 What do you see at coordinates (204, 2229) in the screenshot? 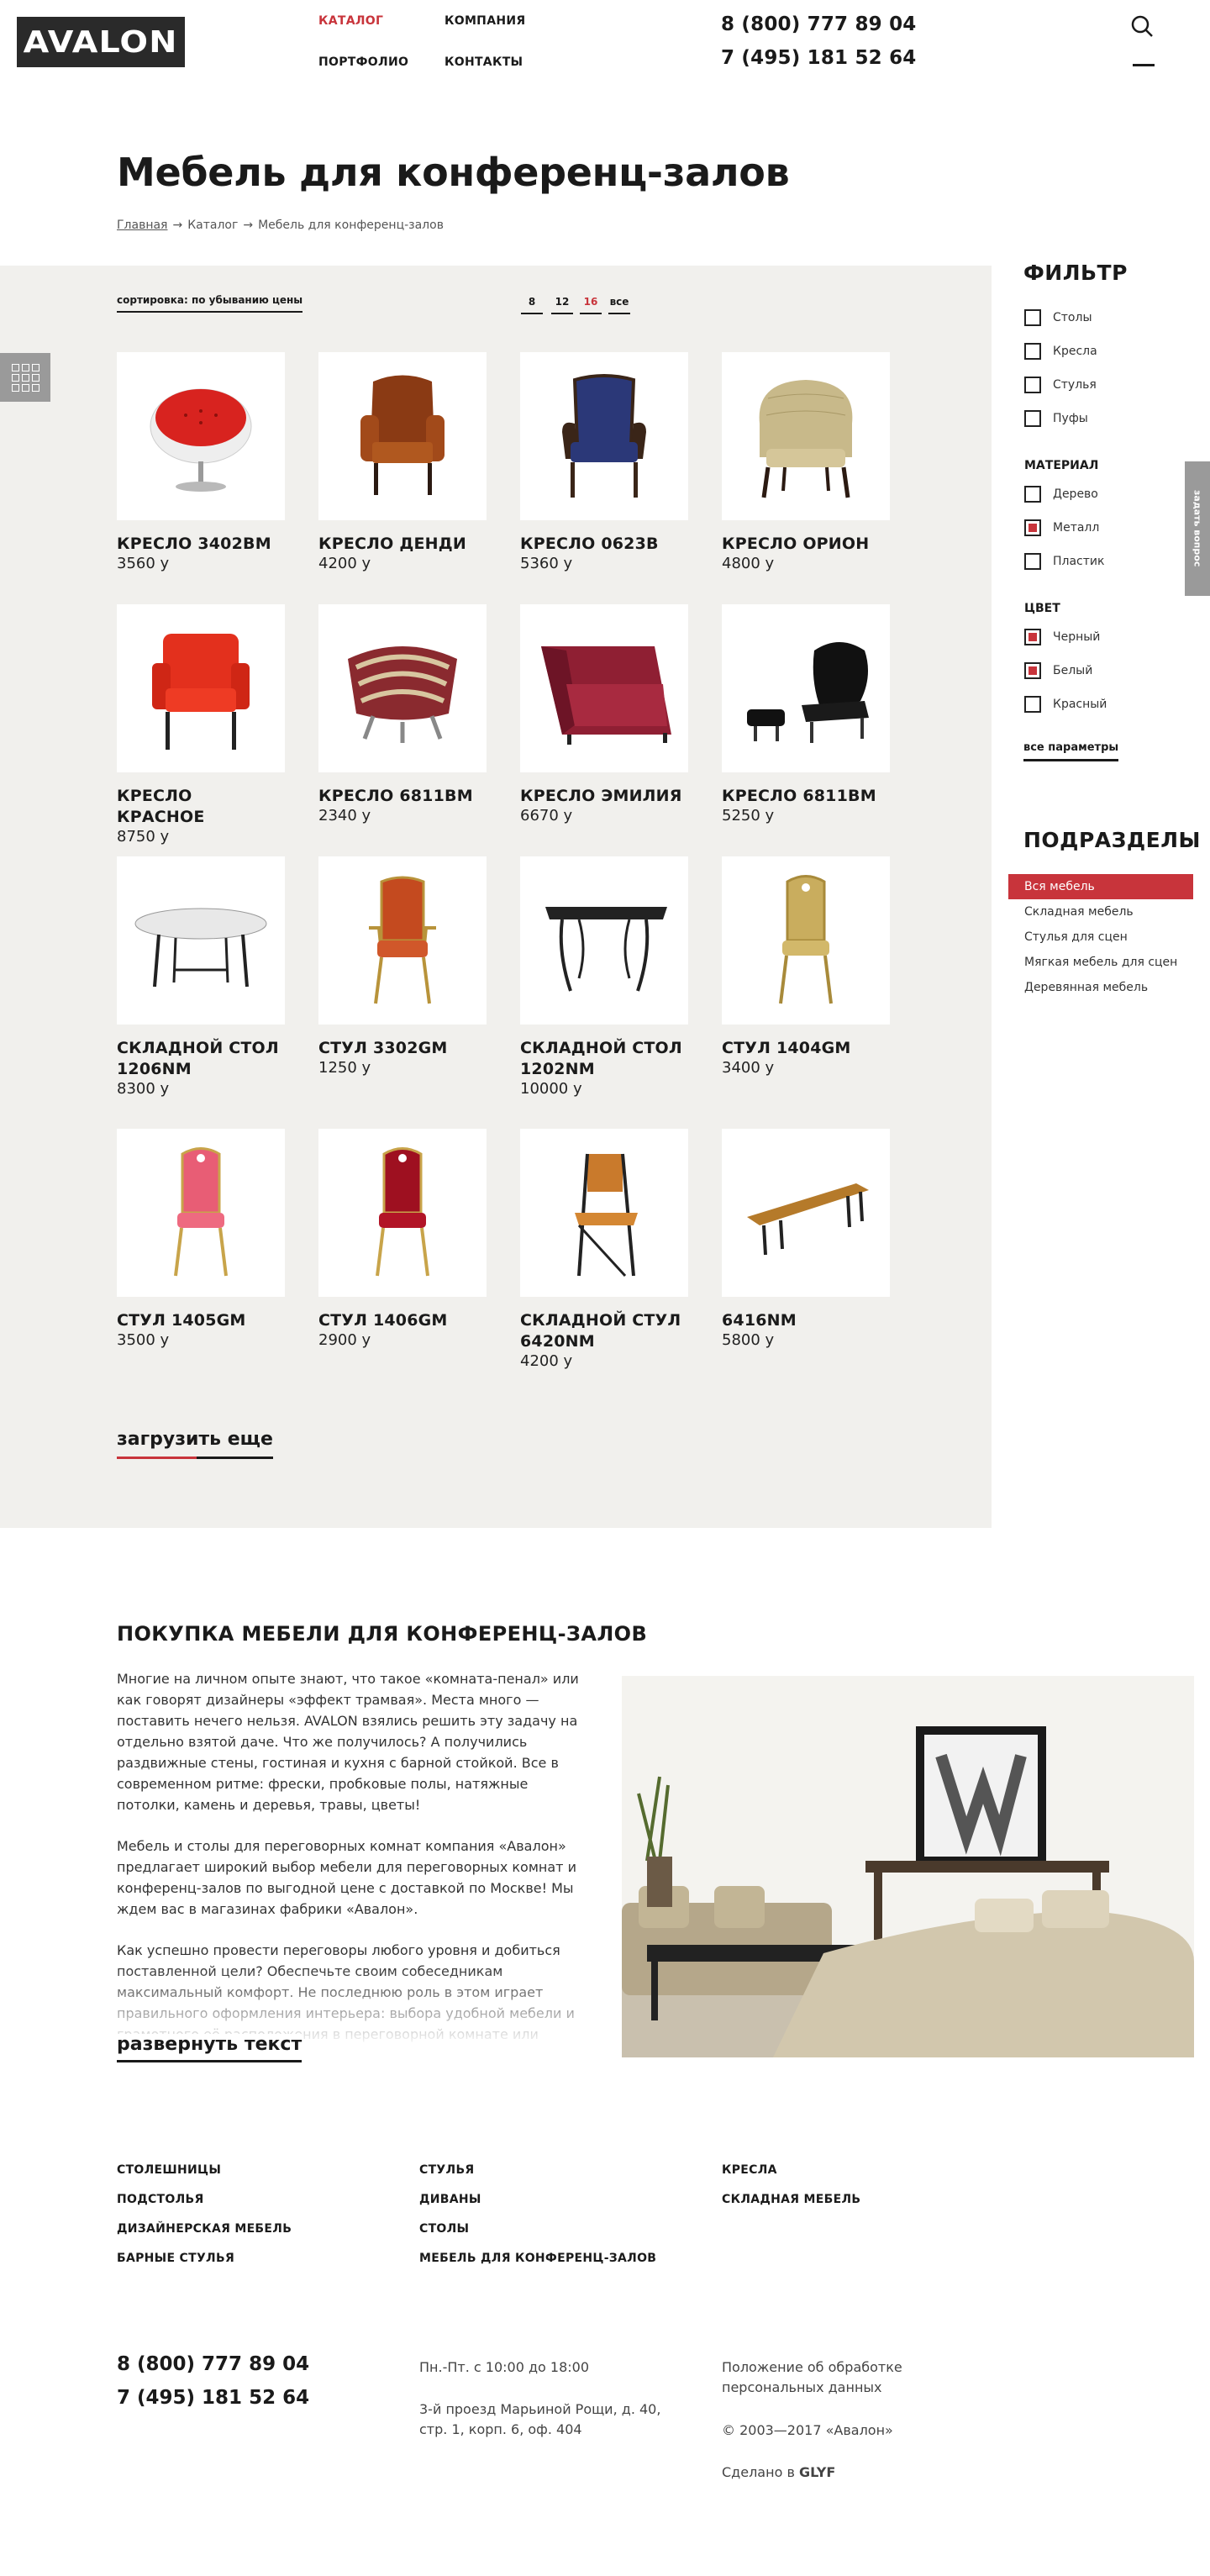
I see `footer-link: ДИЗАЙНЕРСКАЯ МЕБЕЛЬ` at bounding box center [204, 2229].